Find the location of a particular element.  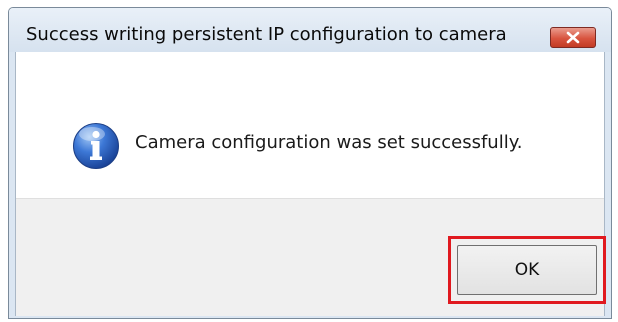

info-icon is located at coordinates (96, 146).